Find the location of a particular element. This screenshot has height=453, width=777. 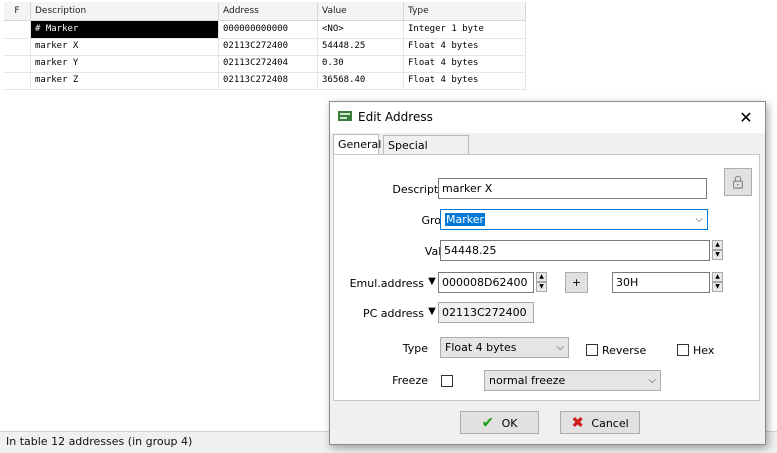

column-header-value: Value is located at coordinates (361, 11).